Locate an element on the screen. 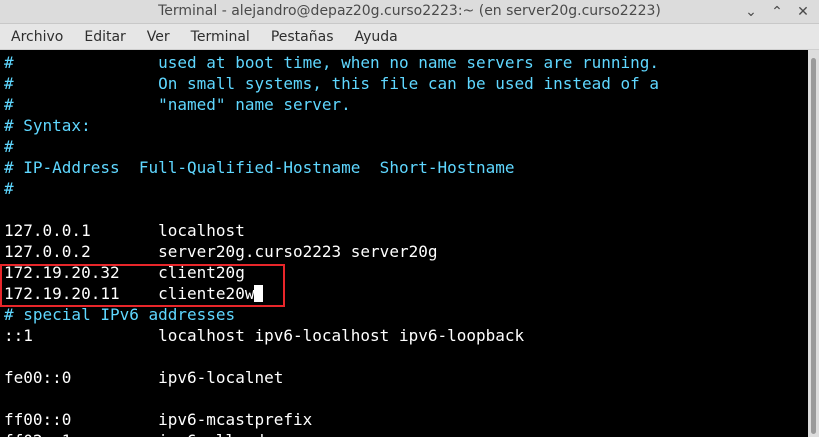 The image size is (819, 437). scrollbar-thumb is located at coordinates (813, 246).